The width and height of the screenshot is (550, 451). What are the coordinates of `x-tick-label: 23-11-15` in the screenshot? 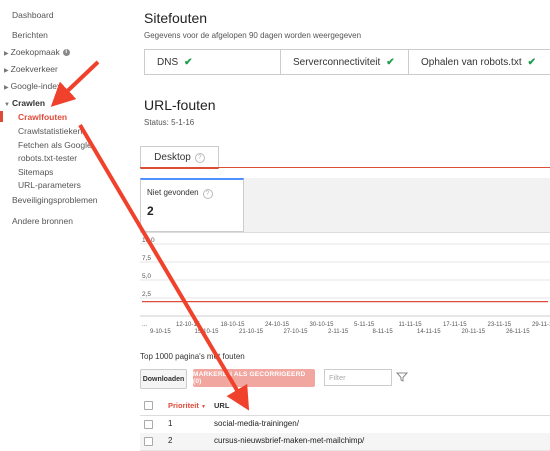 It's located at (500, 325).